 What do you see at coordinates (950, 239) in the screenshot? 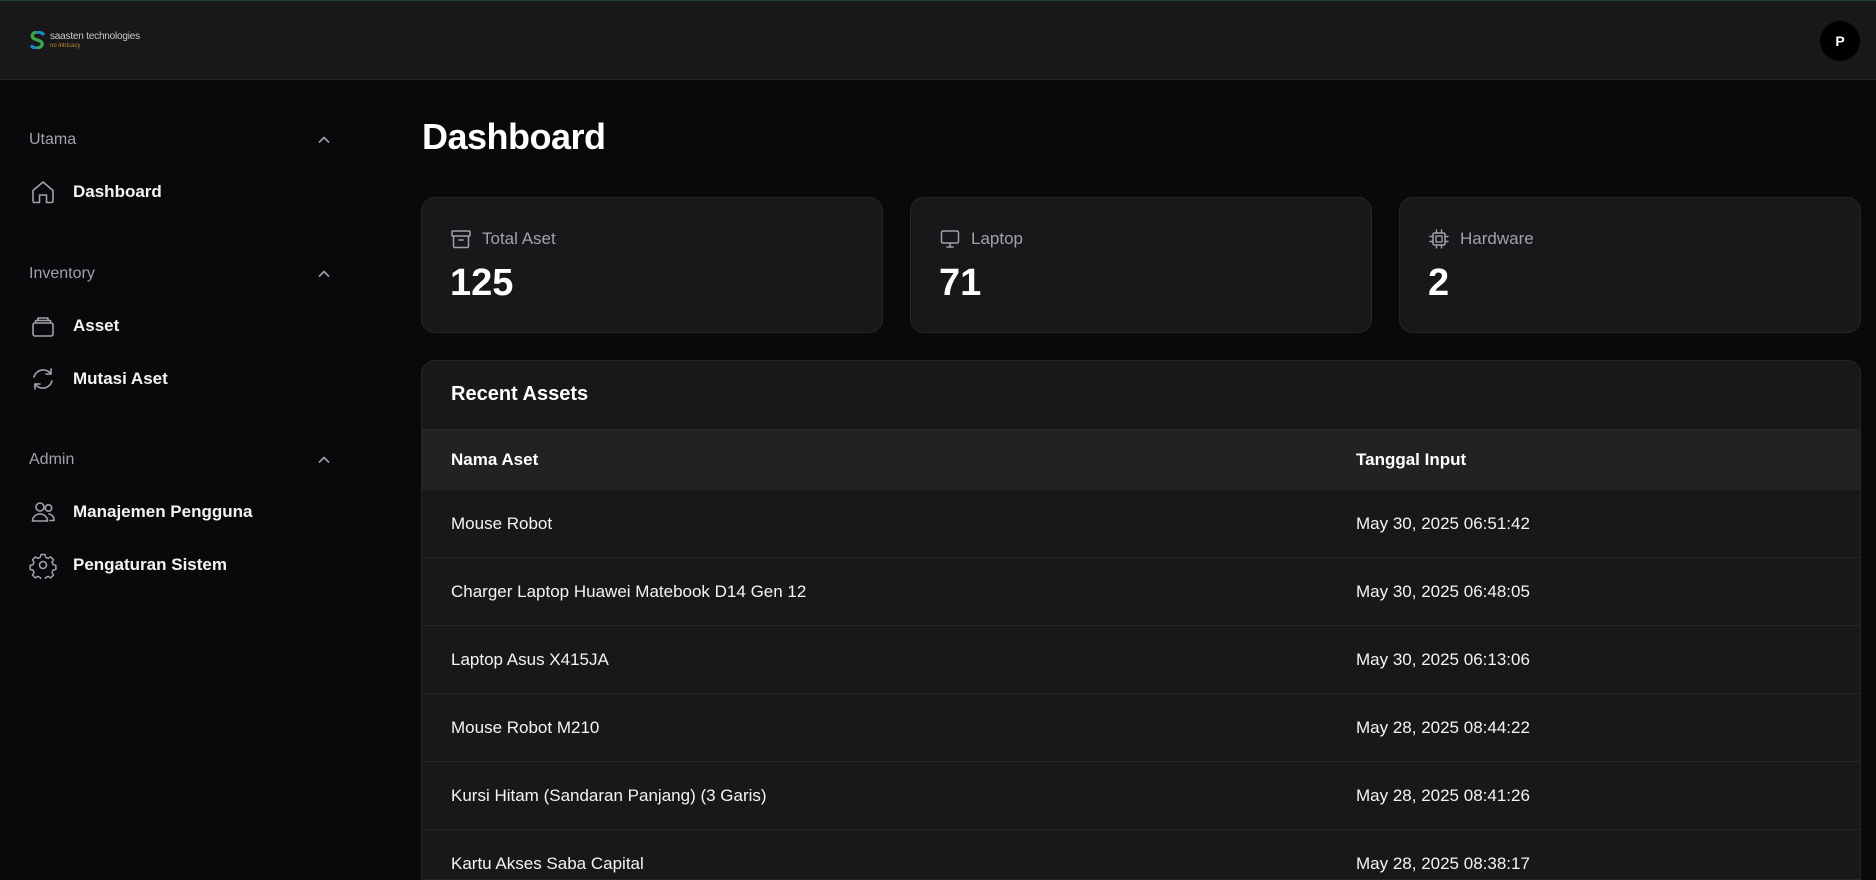
I see `monitor-icon` at bounding box center [950, 239].